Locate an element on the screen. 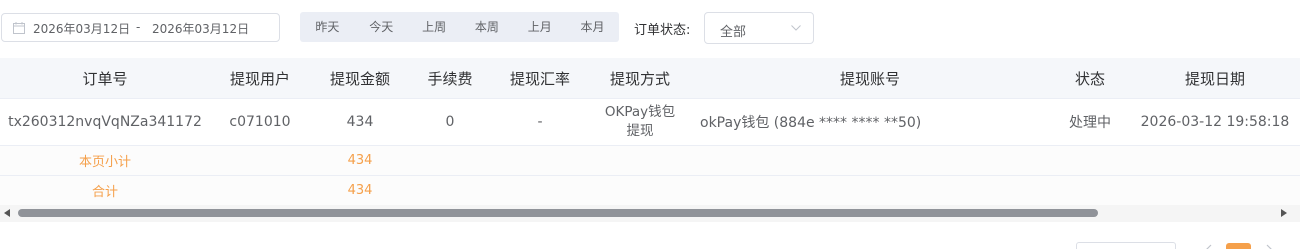 This screenshot has height=249, width=1300. column-header-status: 状态 is located at coordinates (1089, 78).